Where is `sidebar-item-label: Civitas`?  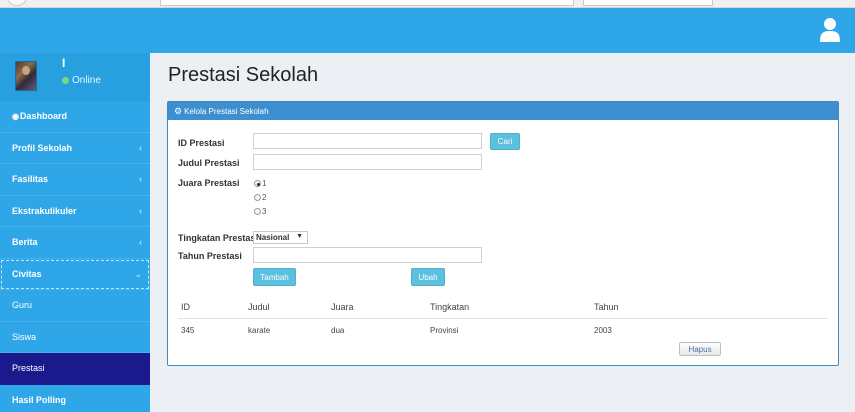
sidebar-item-label: Civitas is located at coordinates (27, 273).